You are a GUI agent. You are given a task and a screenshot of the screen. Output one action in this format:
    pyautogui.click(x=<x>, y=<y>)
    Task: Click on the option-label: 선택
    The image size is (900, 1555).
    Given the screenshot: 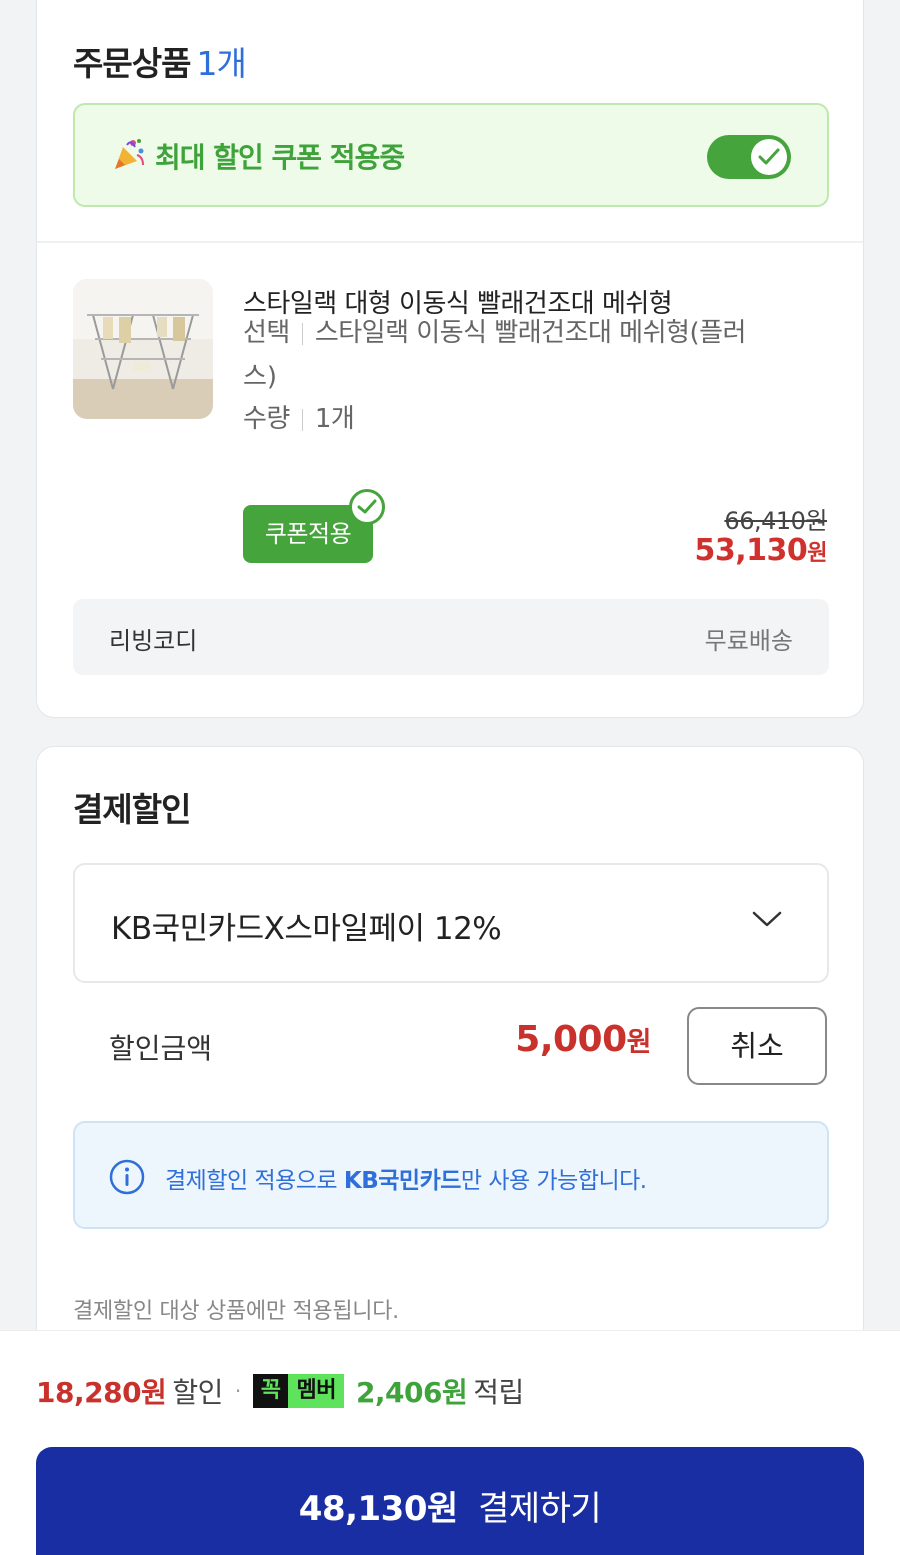 What is the action you would take?
    pyautogui.click(x=266, y=333)
    